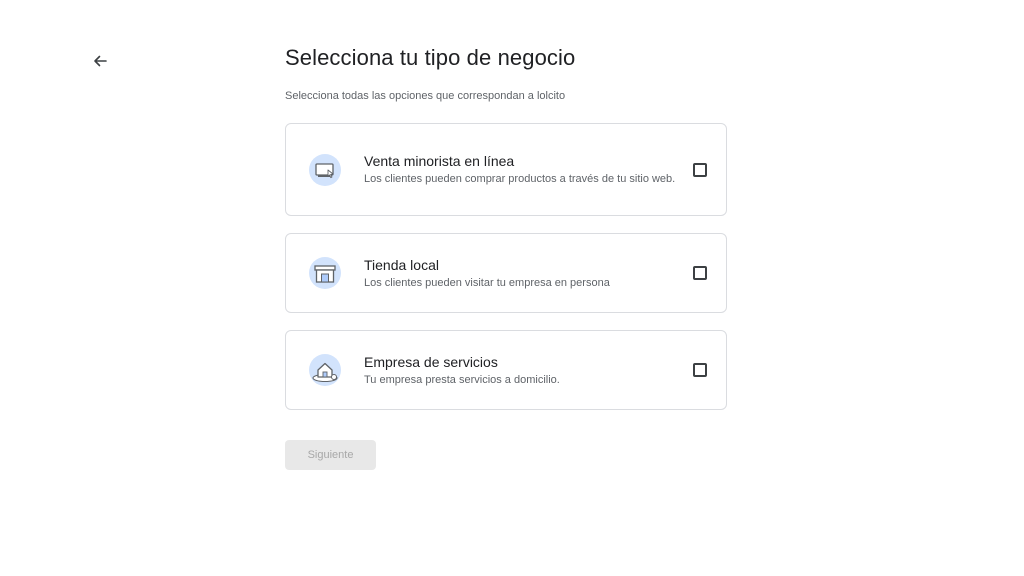 The height and width of the screenshot is (576, 1024). I want to click on next-button: Siguiente, so click(330, 455).